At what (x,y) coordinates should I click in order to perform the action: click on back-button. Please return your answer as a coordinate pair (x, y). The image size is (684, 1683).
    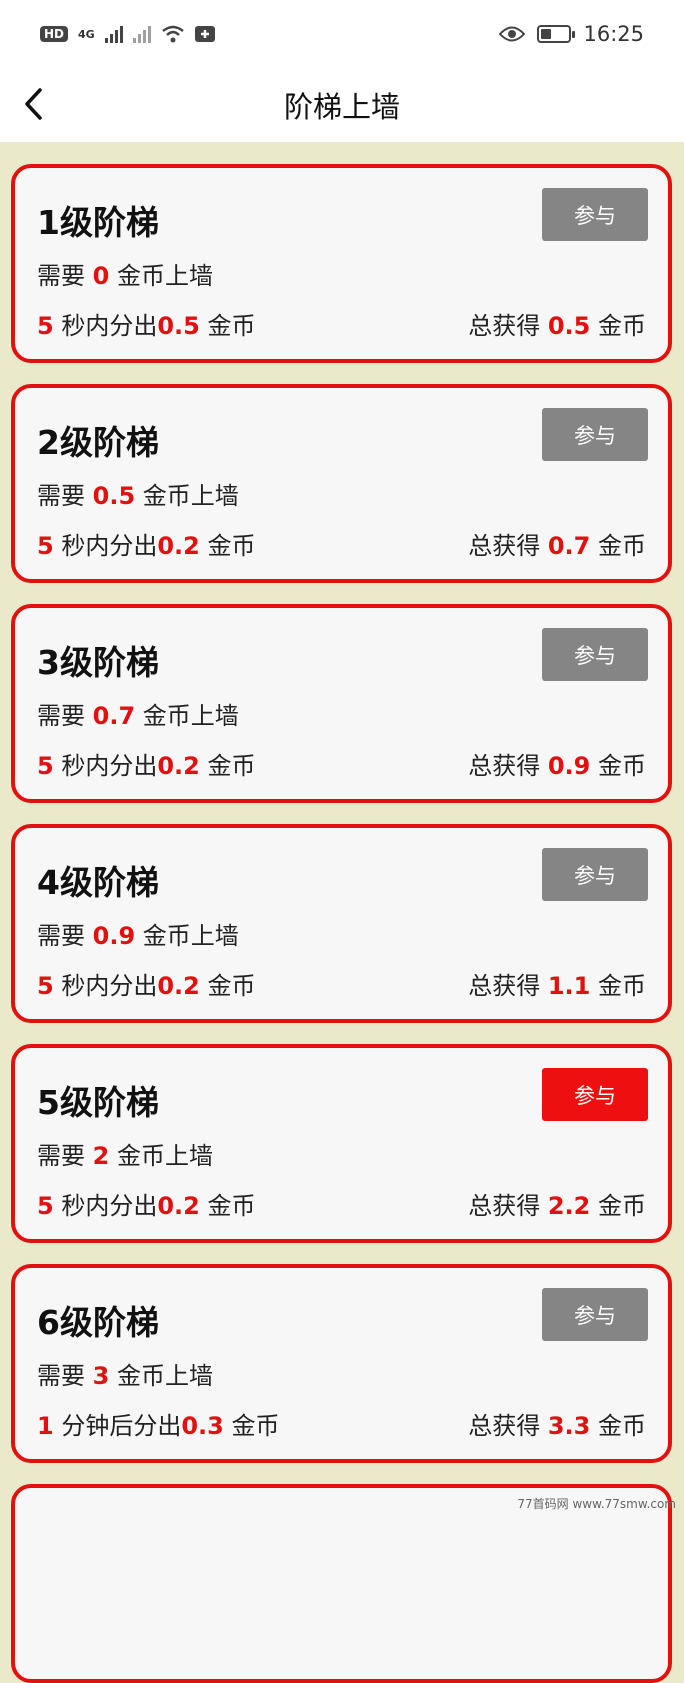
    Looking at the image, I should click on (34, 104).